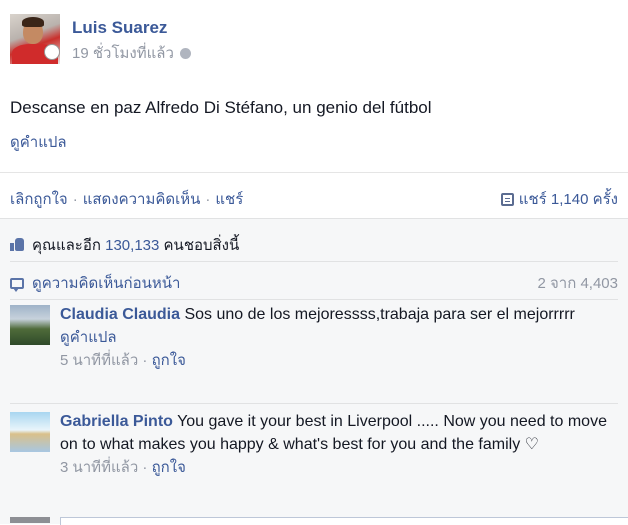  I want to click on comment-link: แสดงความคิดเห็น, so click(142, 199).